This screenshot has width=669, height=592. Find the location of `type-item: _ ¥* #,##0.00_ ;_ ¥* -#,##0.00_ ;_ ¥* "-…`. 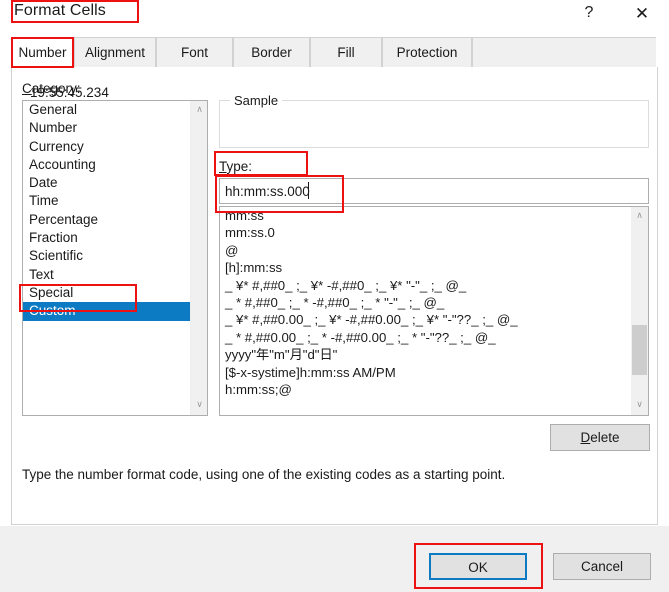

type-item: _ ¥* #,##0.00_ ;_ ¥* -#,##0.00_ ;_ ¥* "-… is located at coordinates (434, 319).